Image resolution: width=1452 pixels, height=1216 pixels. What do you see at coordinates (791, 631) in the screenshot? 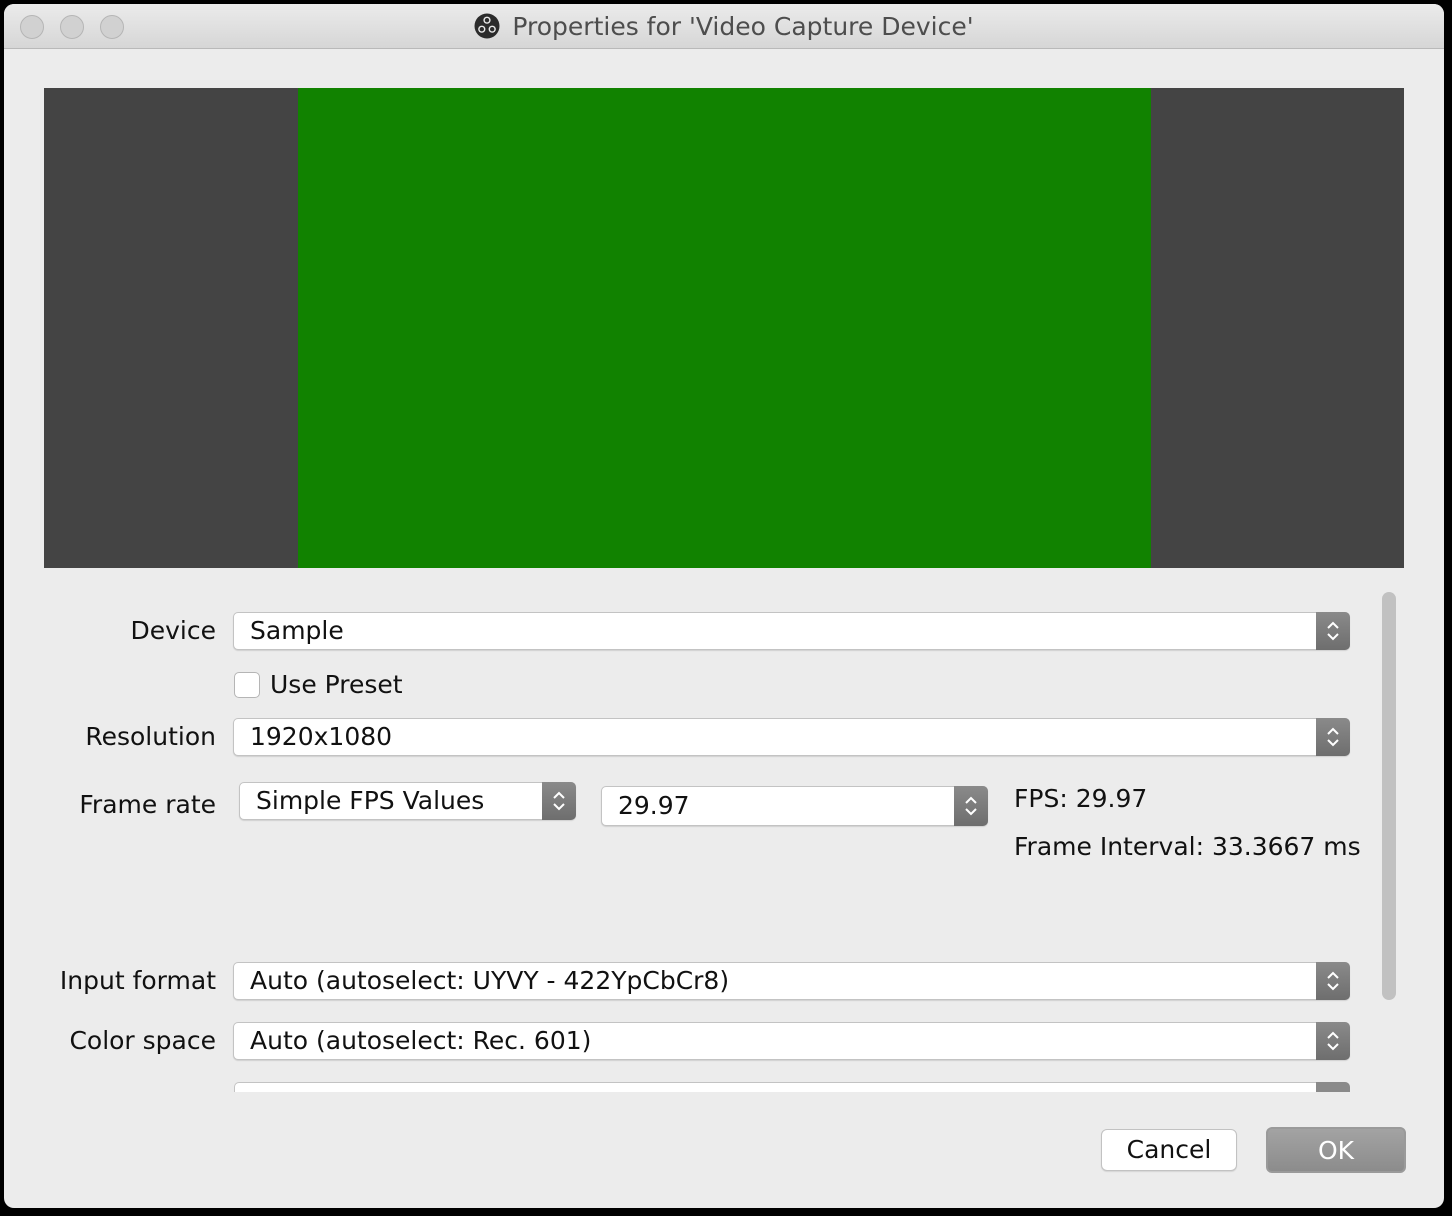
I see `device-select: Sample` at bounding box center [791, 631].